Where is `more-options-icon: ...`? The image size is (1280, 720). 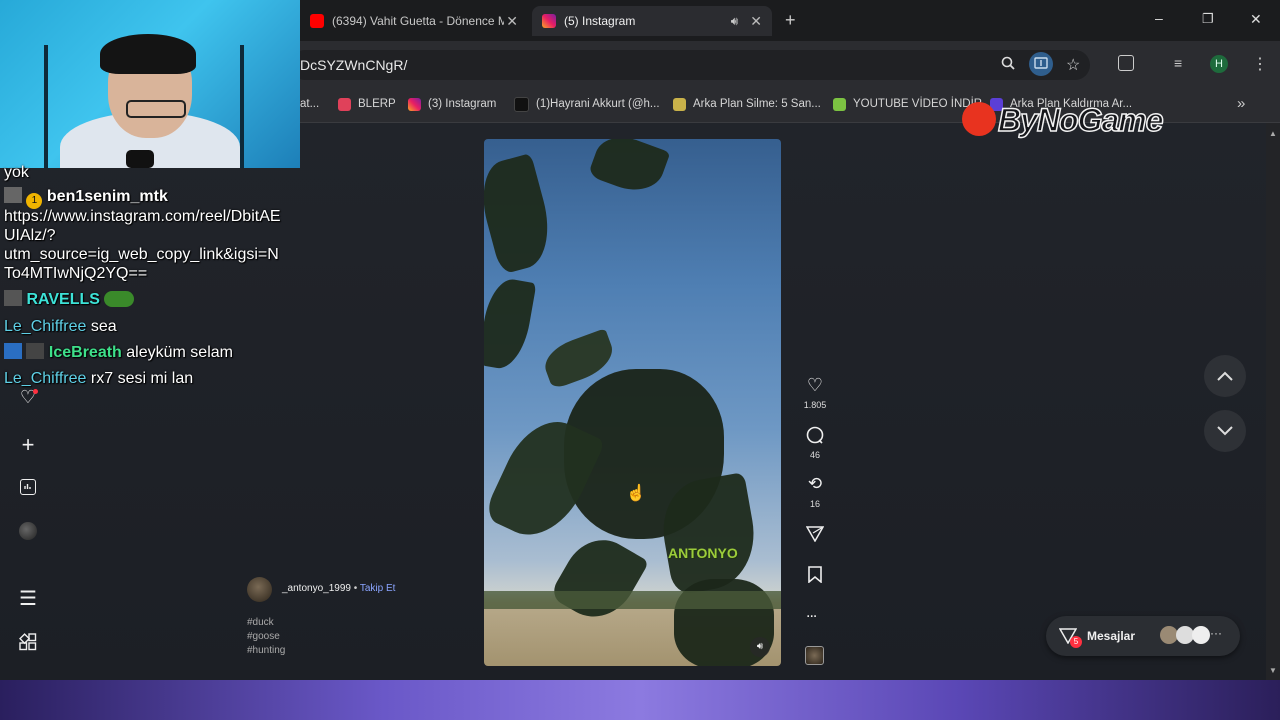
more-options-icon: ... is located at coordinates (811, 613).